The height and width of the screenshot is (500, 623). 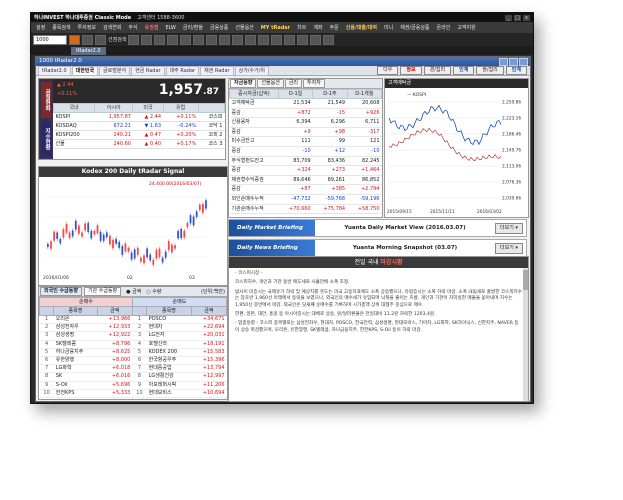 I want to click on subtab-1: 대한민국, so click(x=85, y=70).